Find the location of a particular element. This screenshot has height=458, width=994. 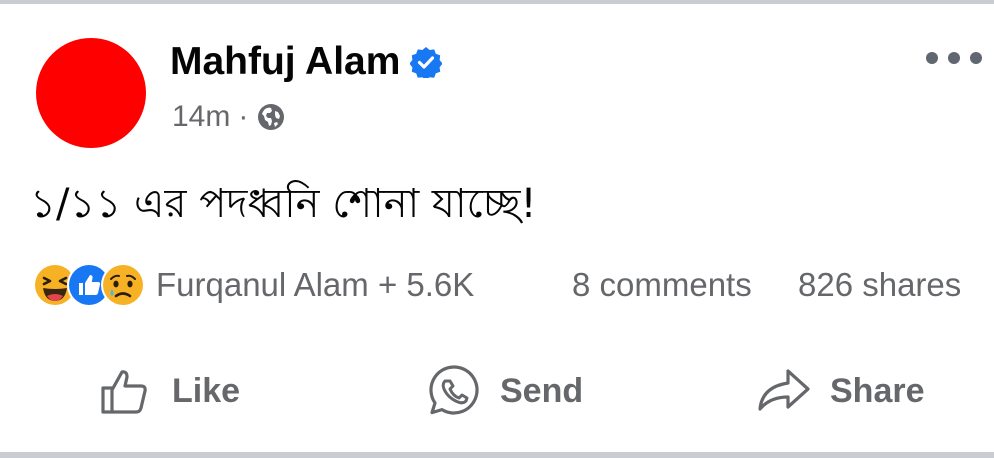

send-button: Send is located at coordinates (504, 391).